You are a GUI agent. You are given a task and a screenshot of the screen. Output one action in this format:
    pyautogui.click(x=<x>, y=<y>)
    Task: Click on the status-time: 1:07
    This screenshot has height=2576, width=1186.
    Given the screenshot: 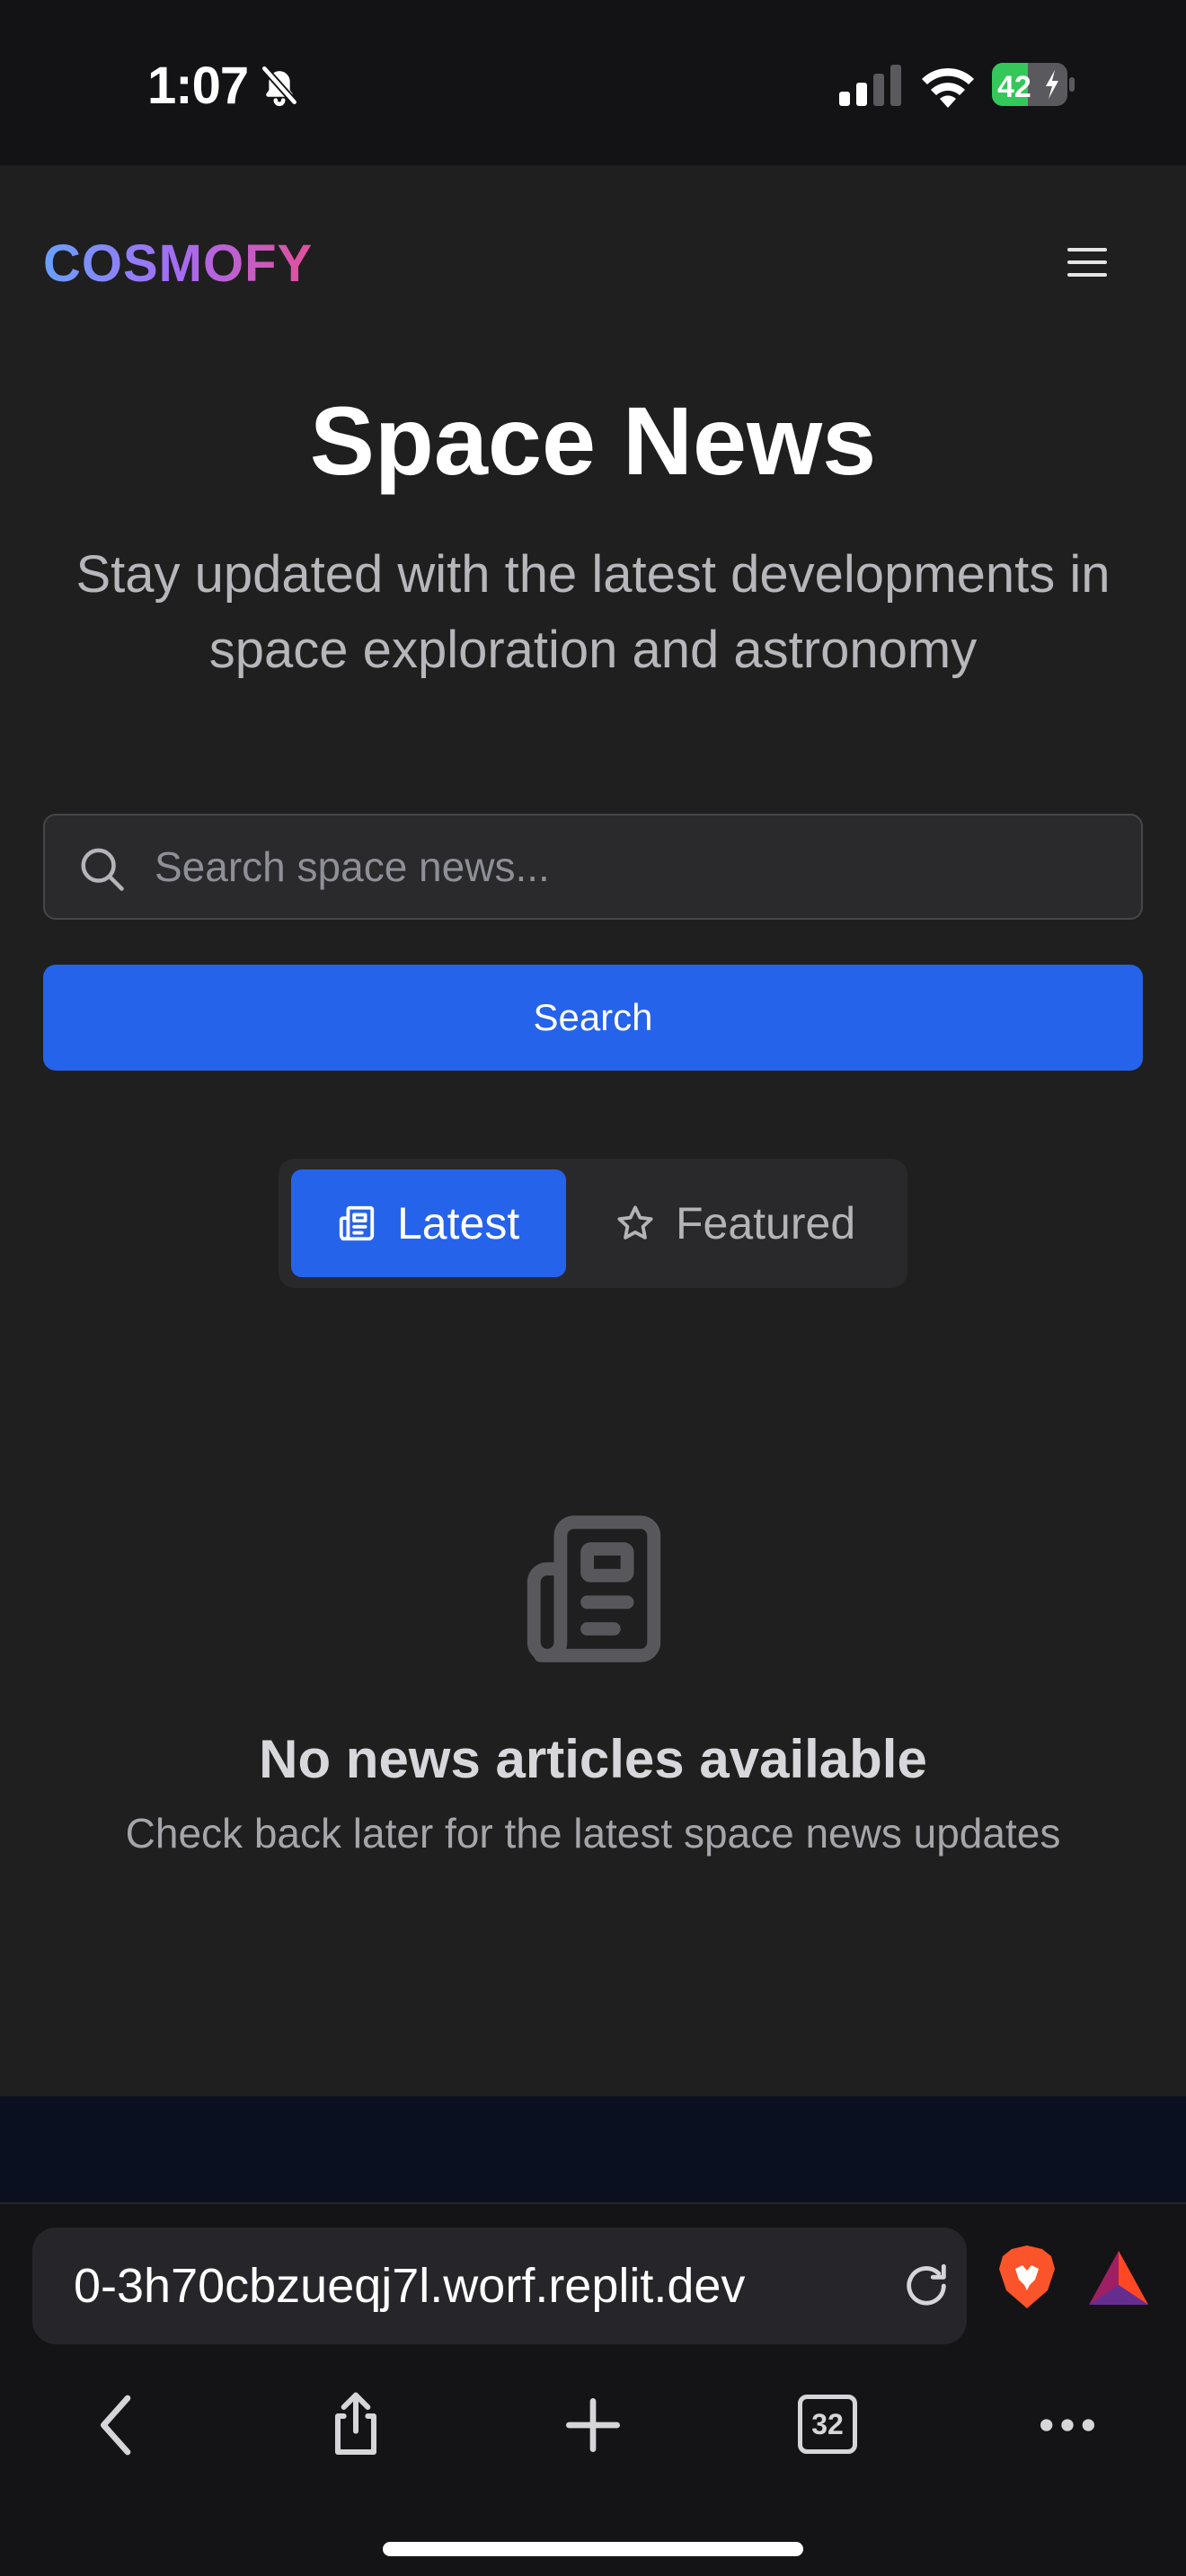 What is the action you would take?
    pyautogui.click(x=198, y=86)
    